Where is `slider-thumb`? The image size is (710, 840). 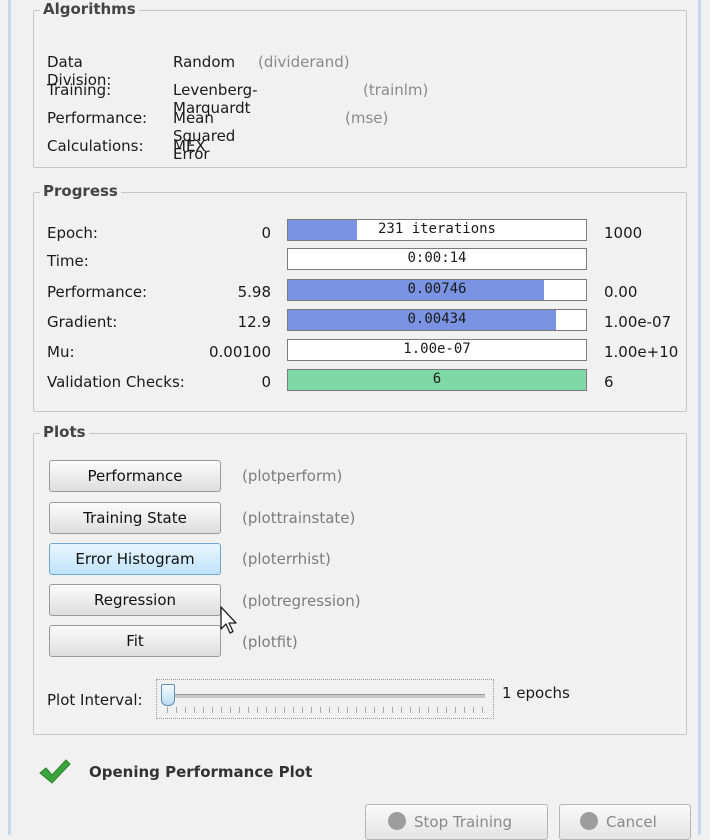
slider-thumb is located at coordinates (168, 695).